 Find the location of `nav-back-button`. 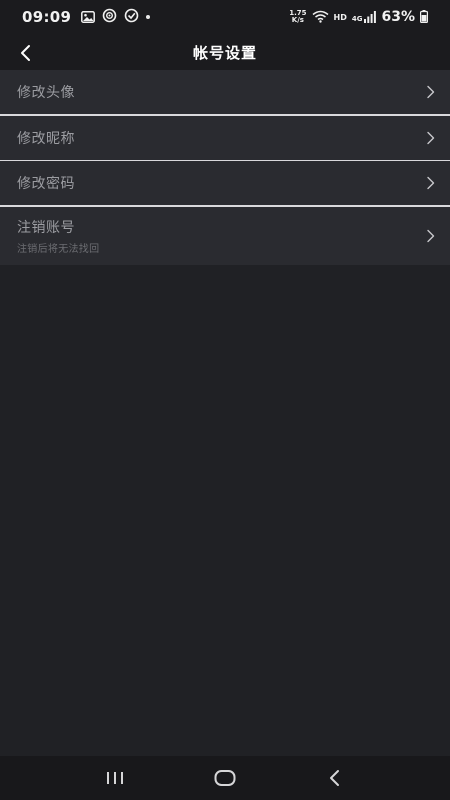

nav-back-button is located at coordinates (335, 778).